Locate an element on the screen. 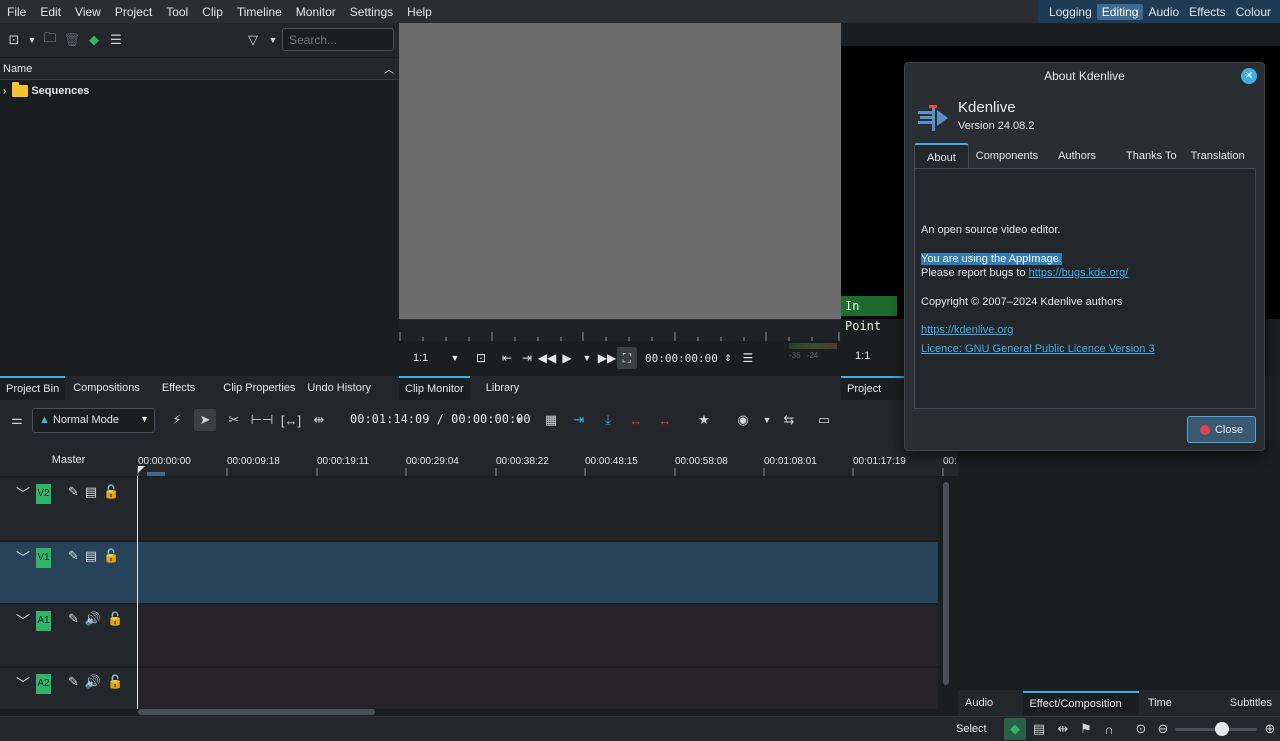  insert-icon: ⇥ is located at coordinates (579, 420).